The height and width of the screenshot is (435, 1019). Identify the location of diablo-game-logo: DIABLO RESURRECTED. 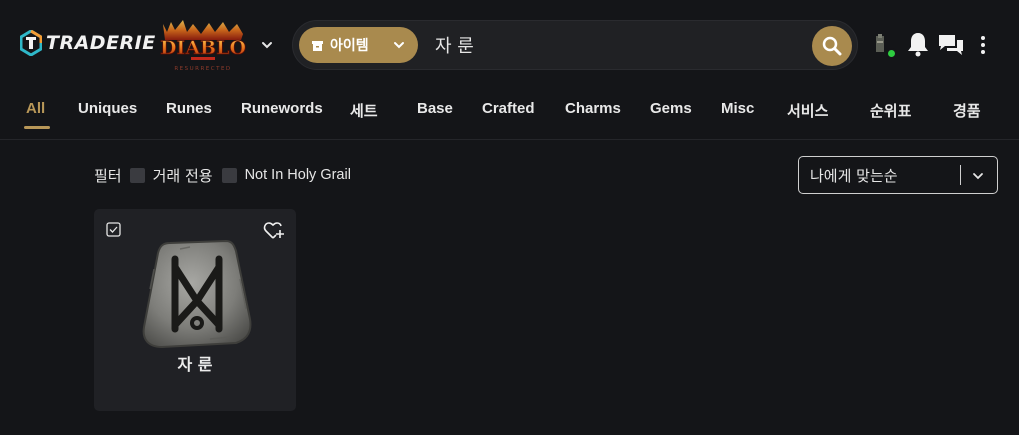
(203, 47).